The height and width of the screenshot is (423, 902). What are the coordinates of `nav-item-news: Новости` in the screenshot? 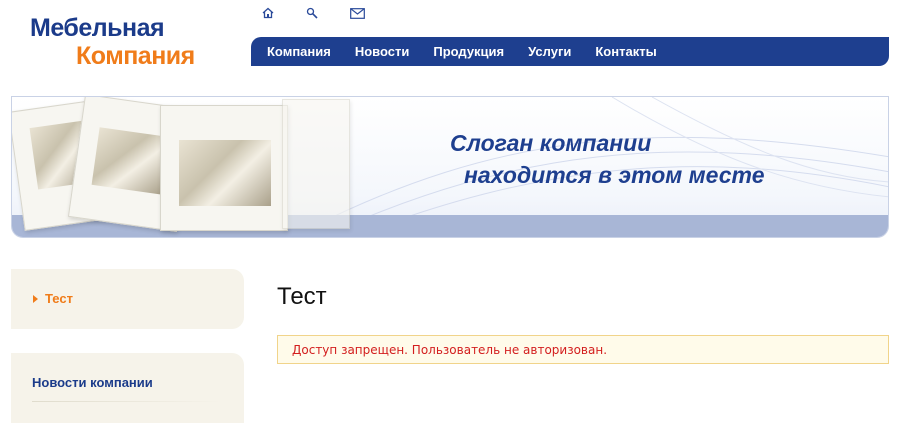 It's located at (382, 51).